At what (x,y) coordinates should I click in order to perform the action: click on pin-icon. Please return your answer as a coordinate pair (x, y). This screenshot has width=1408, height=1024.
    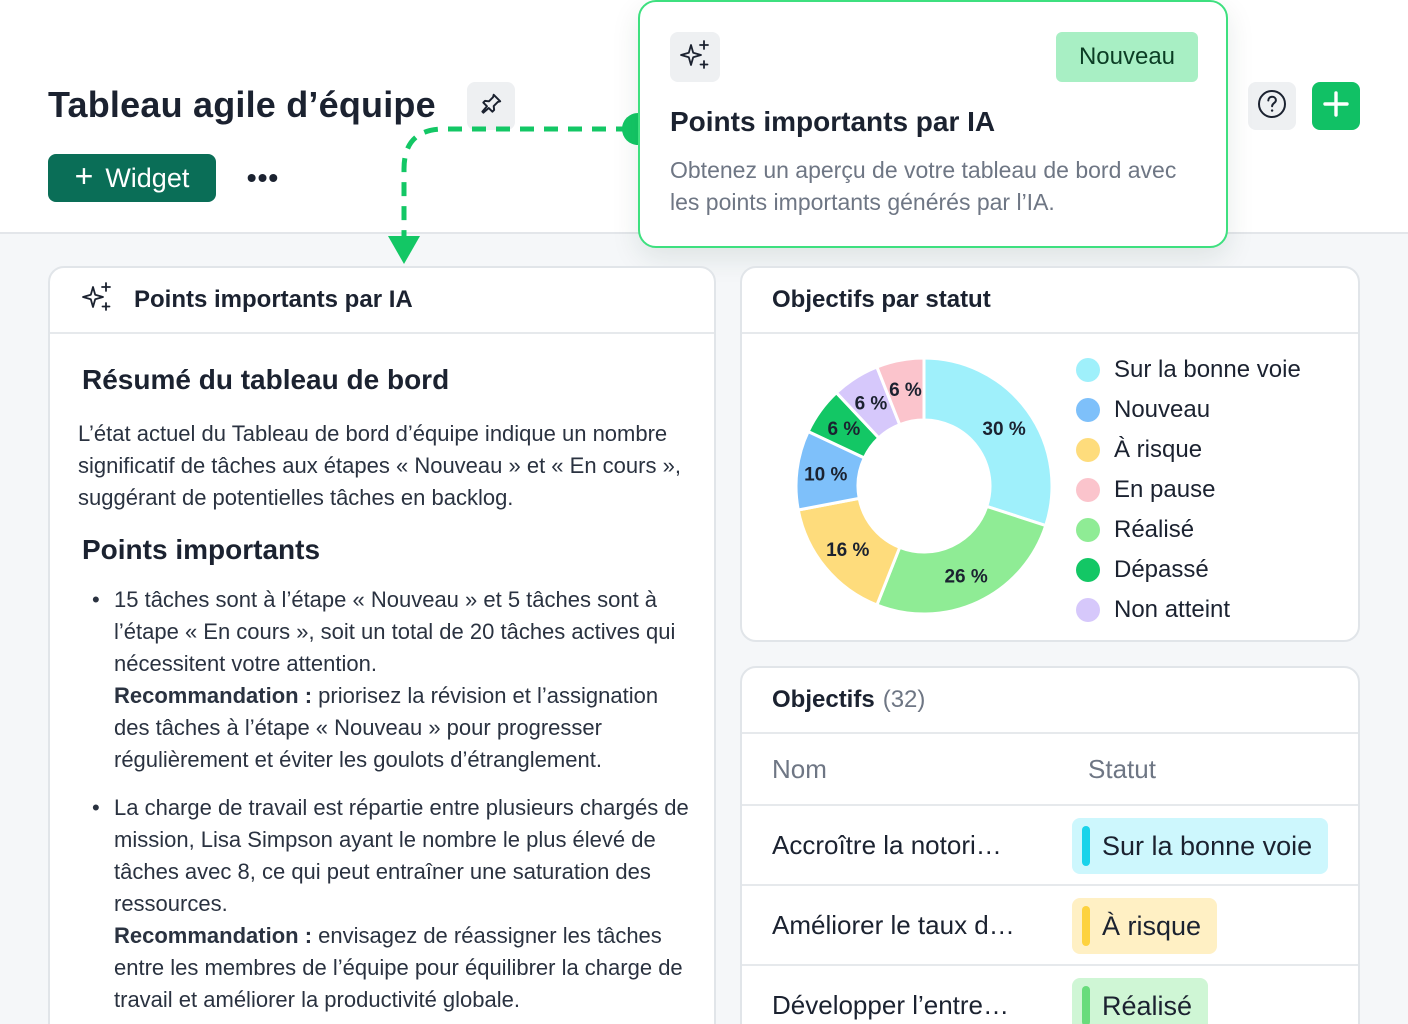
    Looking at the image, I should click on (491, 106).